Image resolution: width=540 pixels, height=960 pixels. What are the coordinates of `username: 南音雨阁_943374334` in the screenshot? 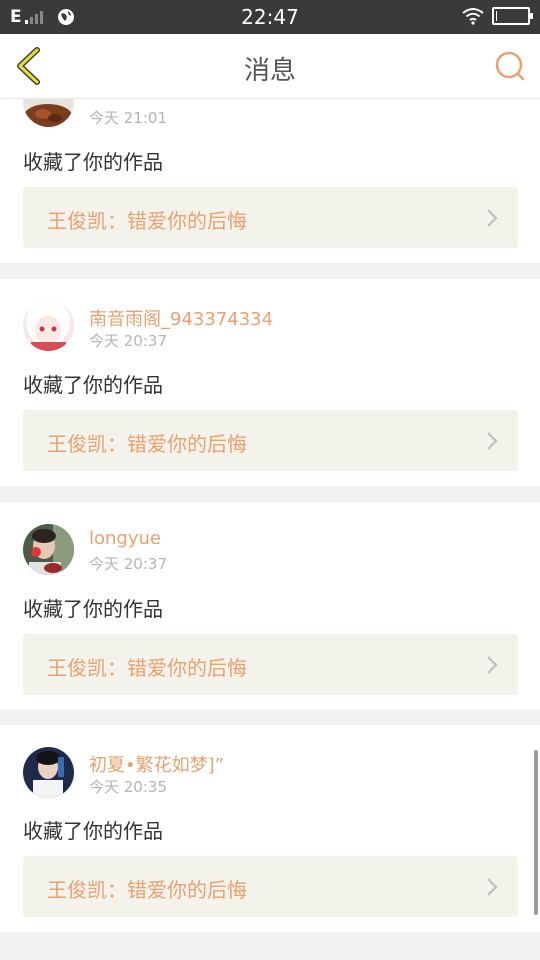 It's located at (181, 318).